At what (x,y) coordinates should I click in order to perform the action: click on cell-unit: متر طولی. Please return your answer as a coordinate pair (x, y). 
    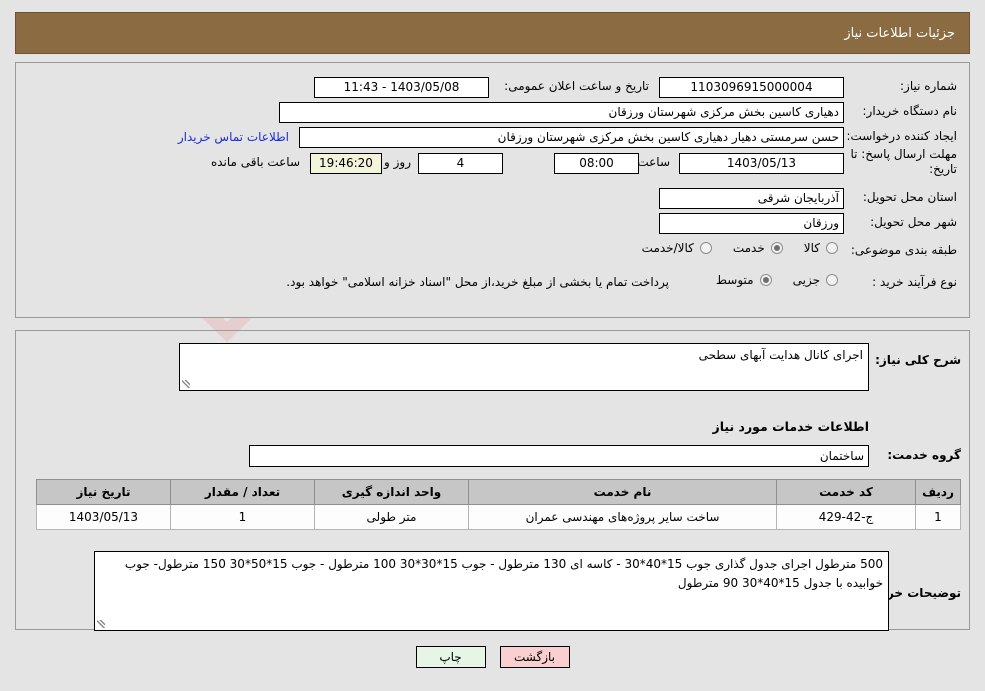
    Looking at the image, I should click on (391, 517).